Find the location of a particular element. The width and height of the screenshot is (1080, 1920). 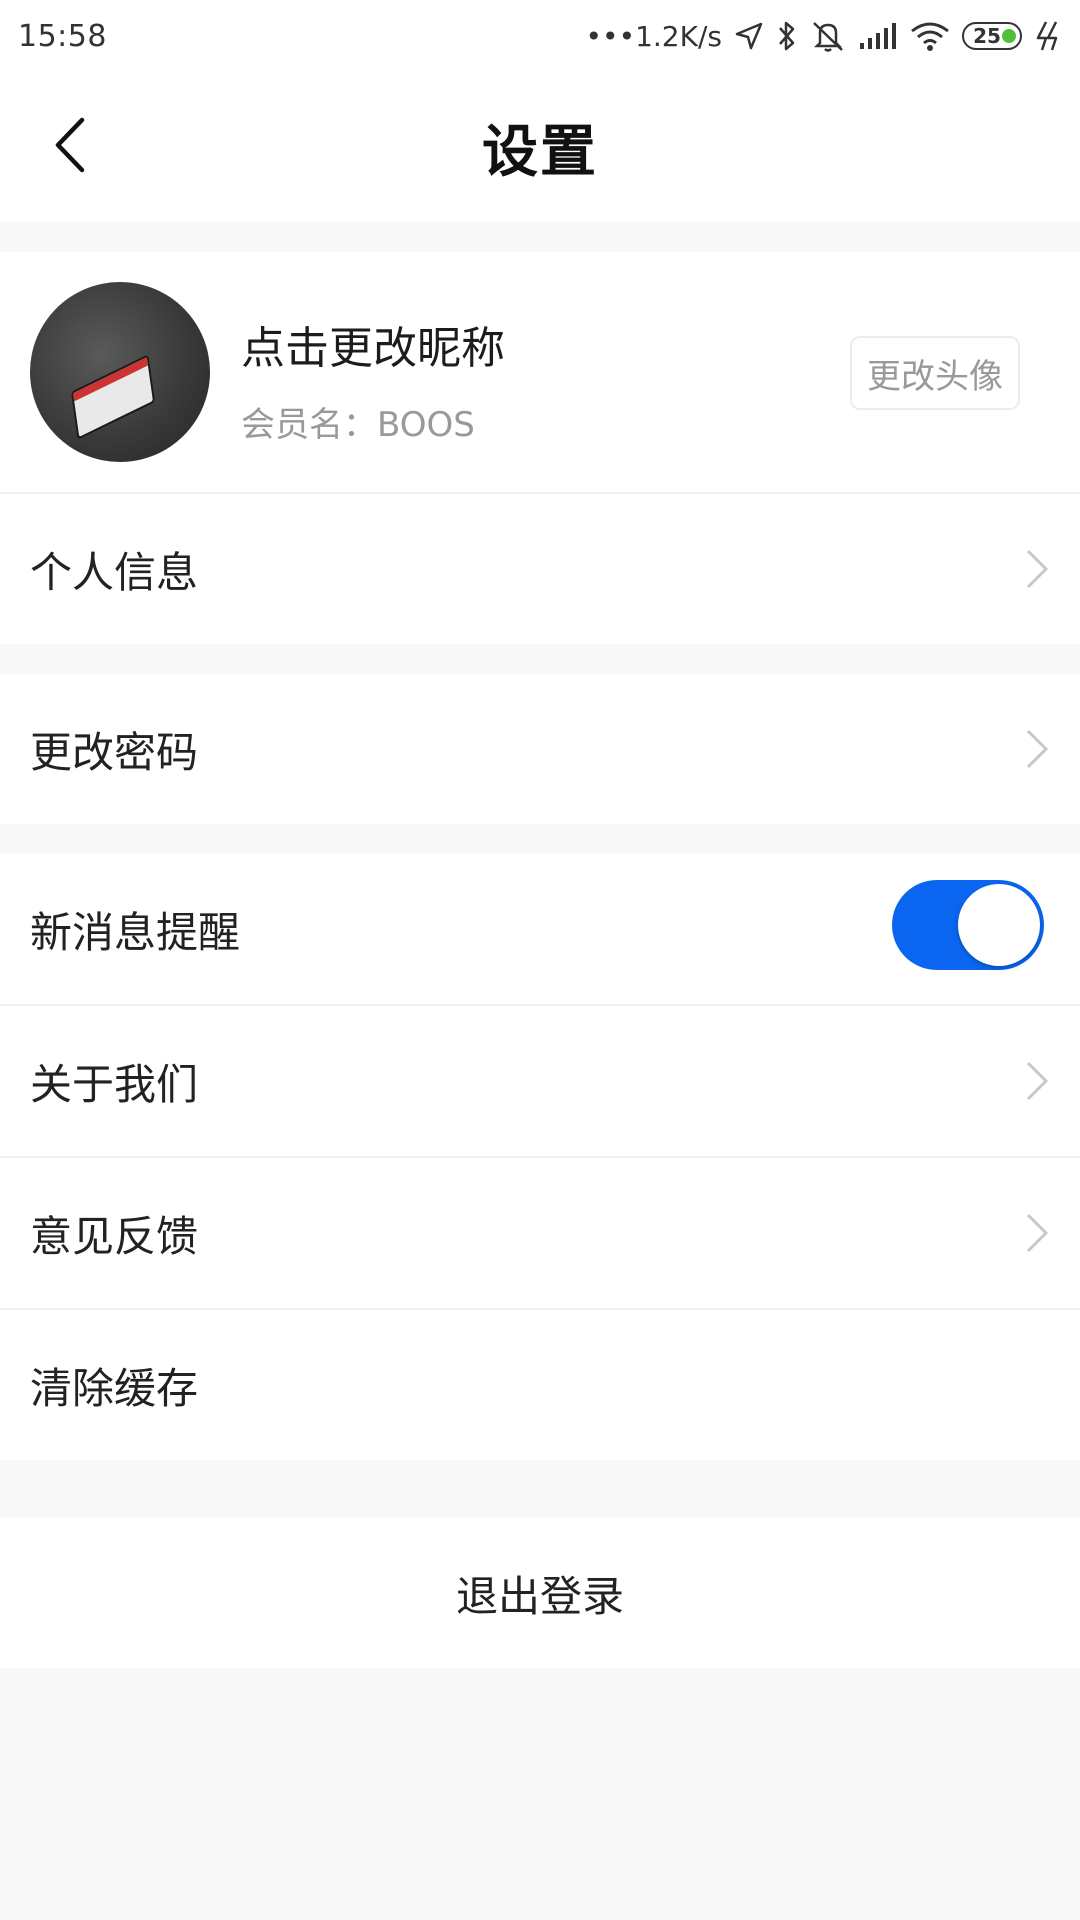

feedback-label: 意见反馈 is located at coordinates (114, 1236).